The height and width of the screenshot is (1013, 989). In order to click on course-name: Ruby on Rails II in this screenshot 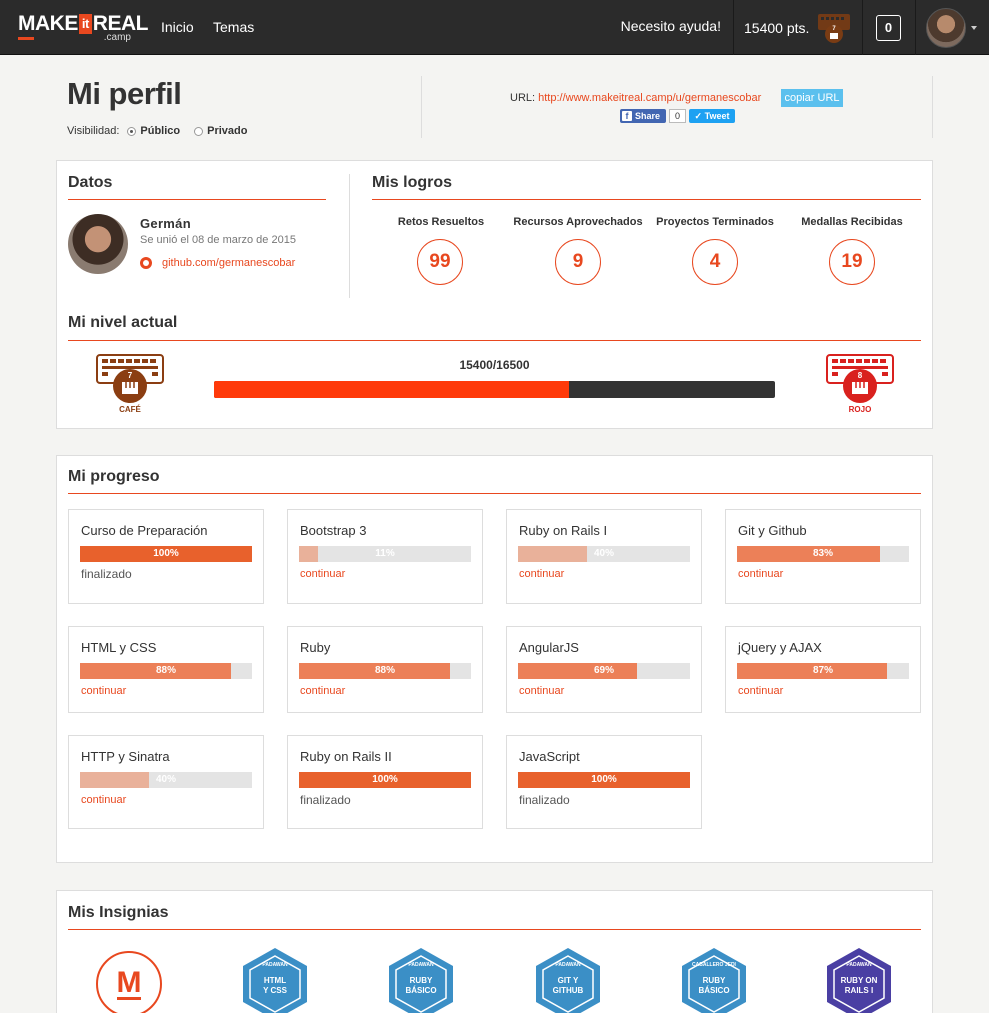, I will do `click(346, 756)`.